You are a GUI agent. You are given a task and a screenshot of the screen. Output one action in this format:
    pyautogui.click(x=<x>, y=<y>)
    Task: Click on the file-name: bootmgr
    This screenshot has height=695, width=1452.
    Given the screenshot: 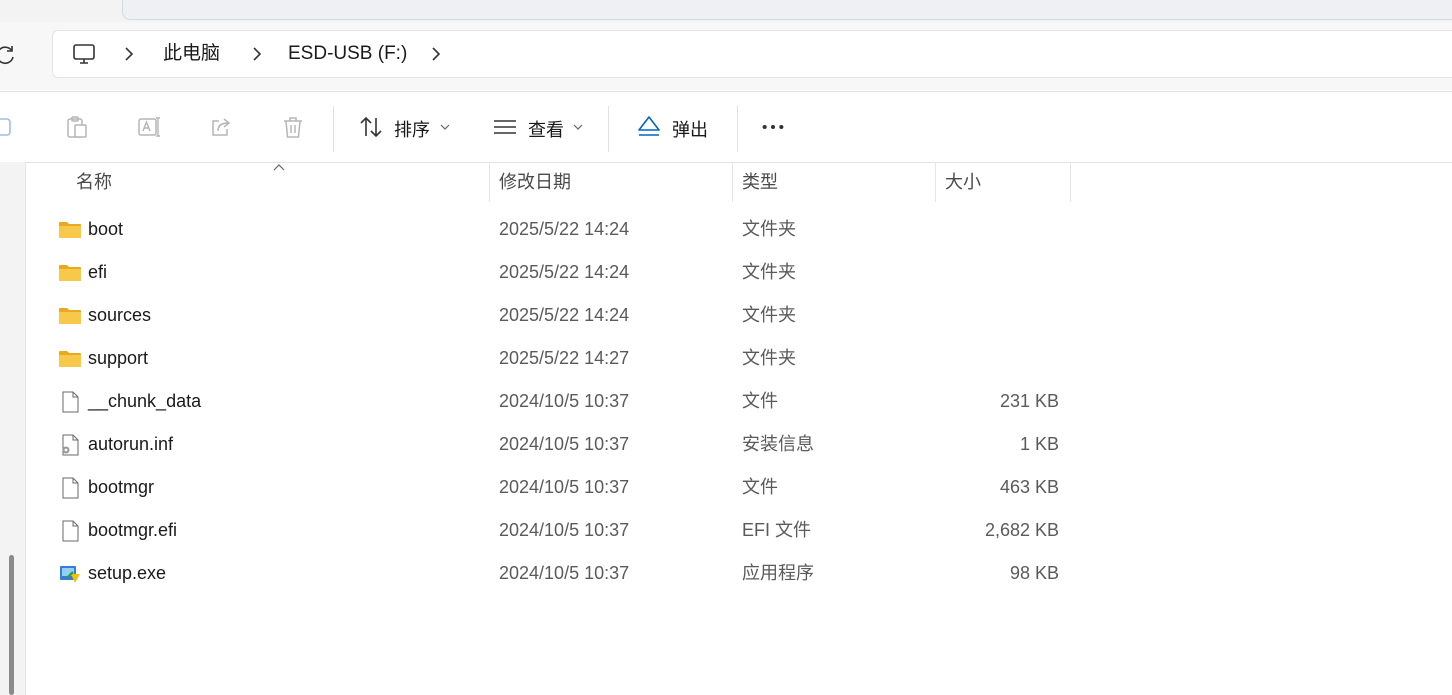 What is the action you would take?
    pyautogui.click(x=121, y=487)
    